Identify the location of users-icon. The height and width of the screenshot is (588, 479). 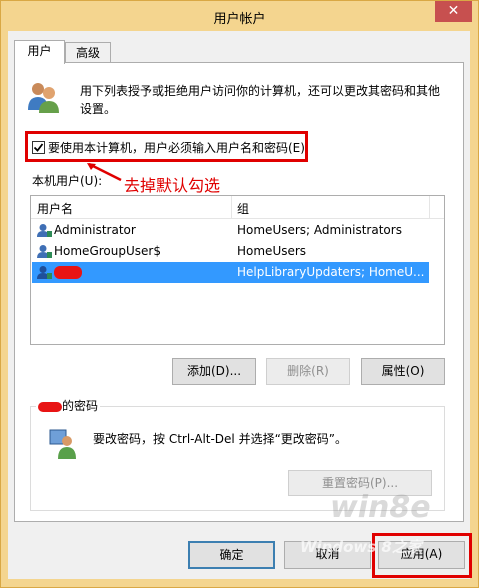
(43, 98).